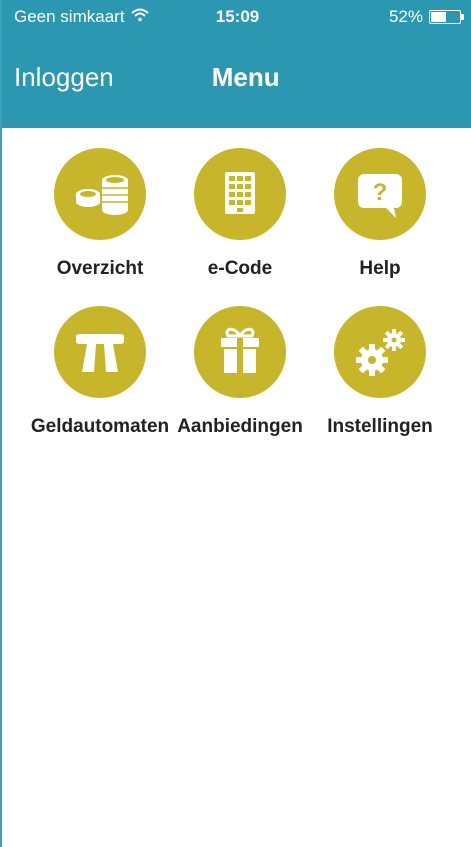  I want to click on help-bubble-icon: ?, so click(380, 194).